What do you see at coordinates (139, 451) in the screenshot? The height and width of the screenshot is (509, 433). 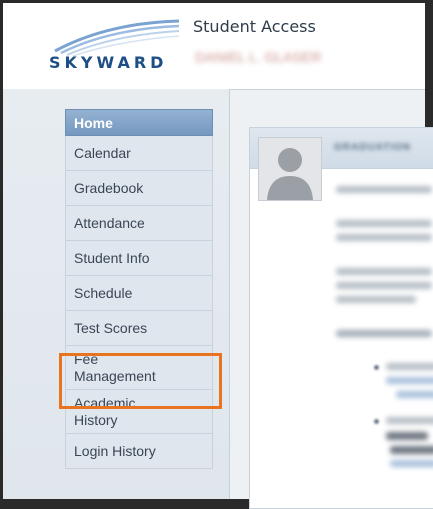 I see `nav-item-login-history: Login History` at bounding box center [139, 451].